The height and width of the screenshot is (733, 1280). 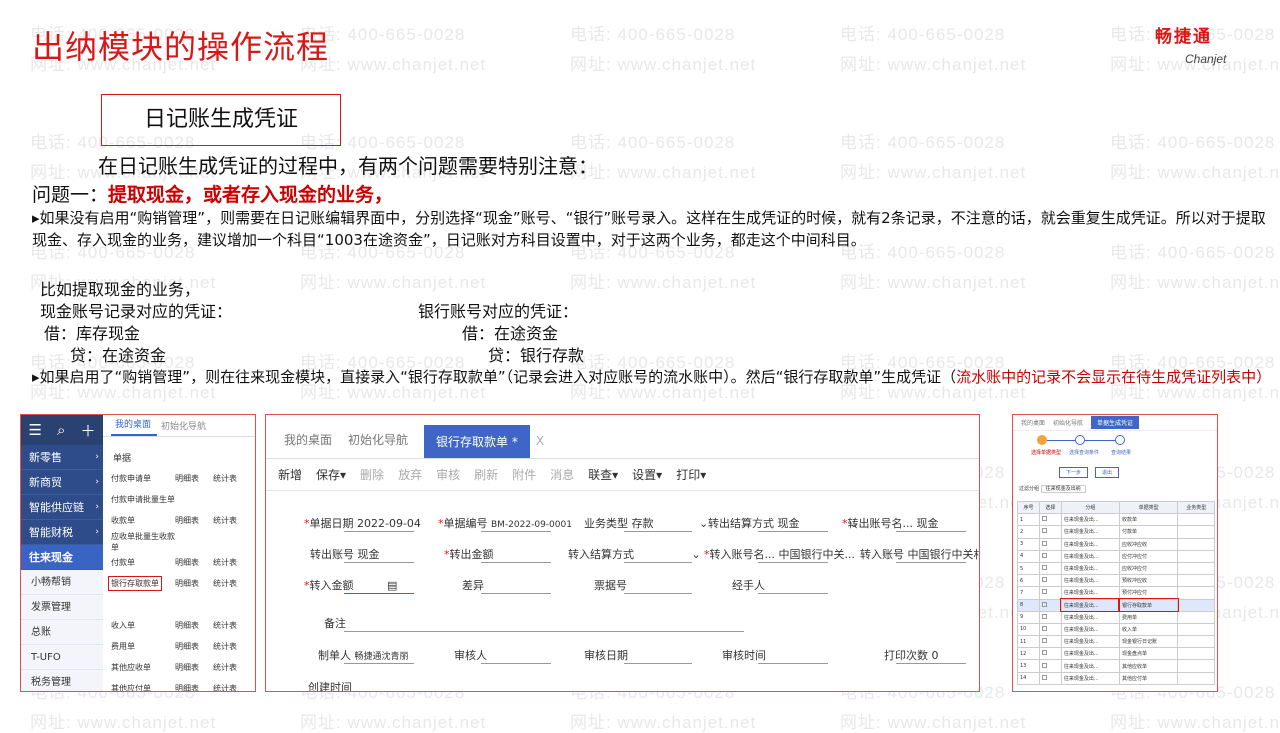 I want to click on list-item: 费用单 明细表 统计表, so click(x=179, y=646).